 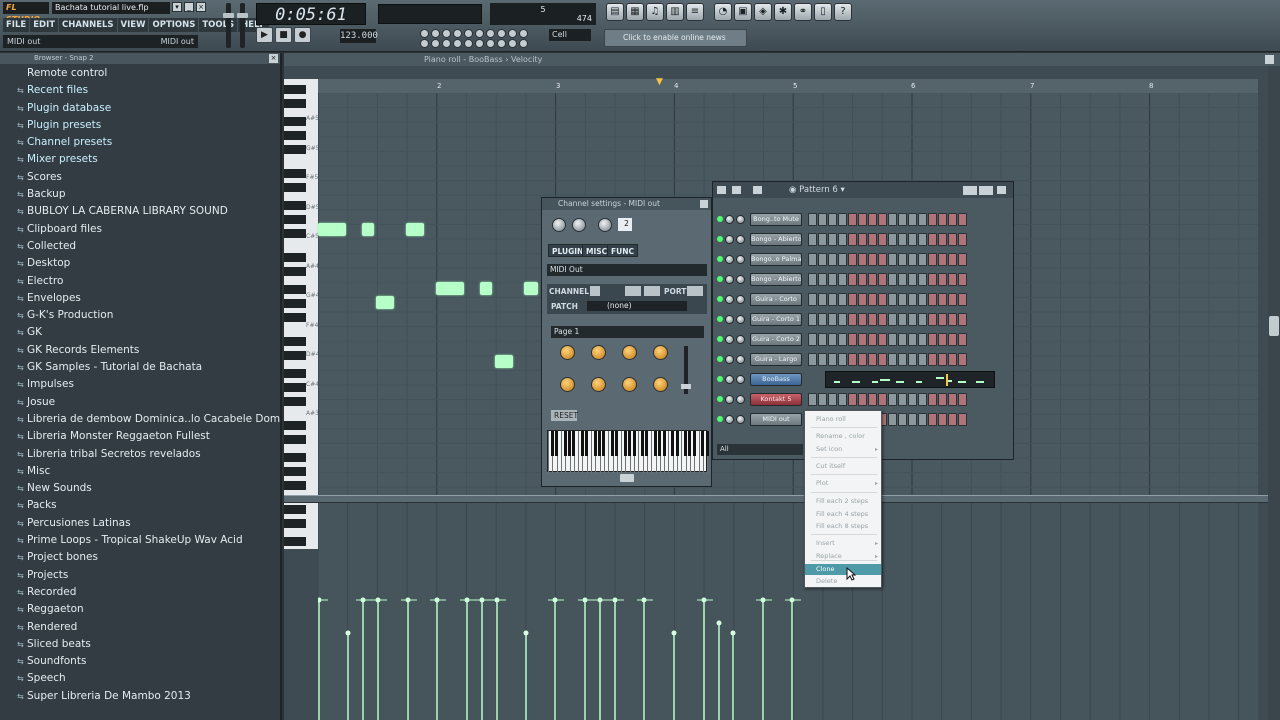 What do you see at coordinates (140, 575) in the screenshot?
I see `browser-item: ⇆ Projects` at bounding box center [140, 575].